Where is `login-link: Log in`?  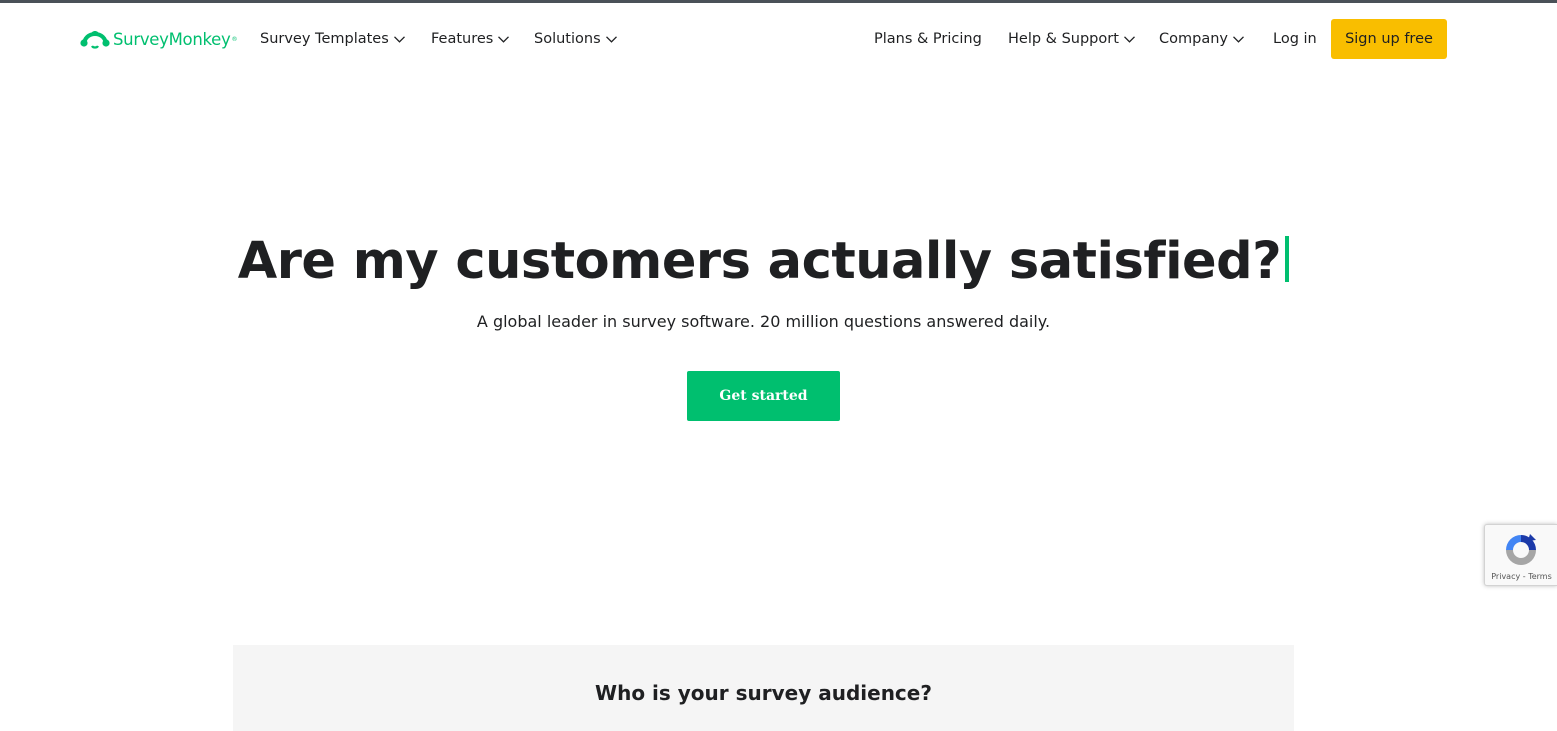 login-link: Log in is located at coordinates (1295, 39).